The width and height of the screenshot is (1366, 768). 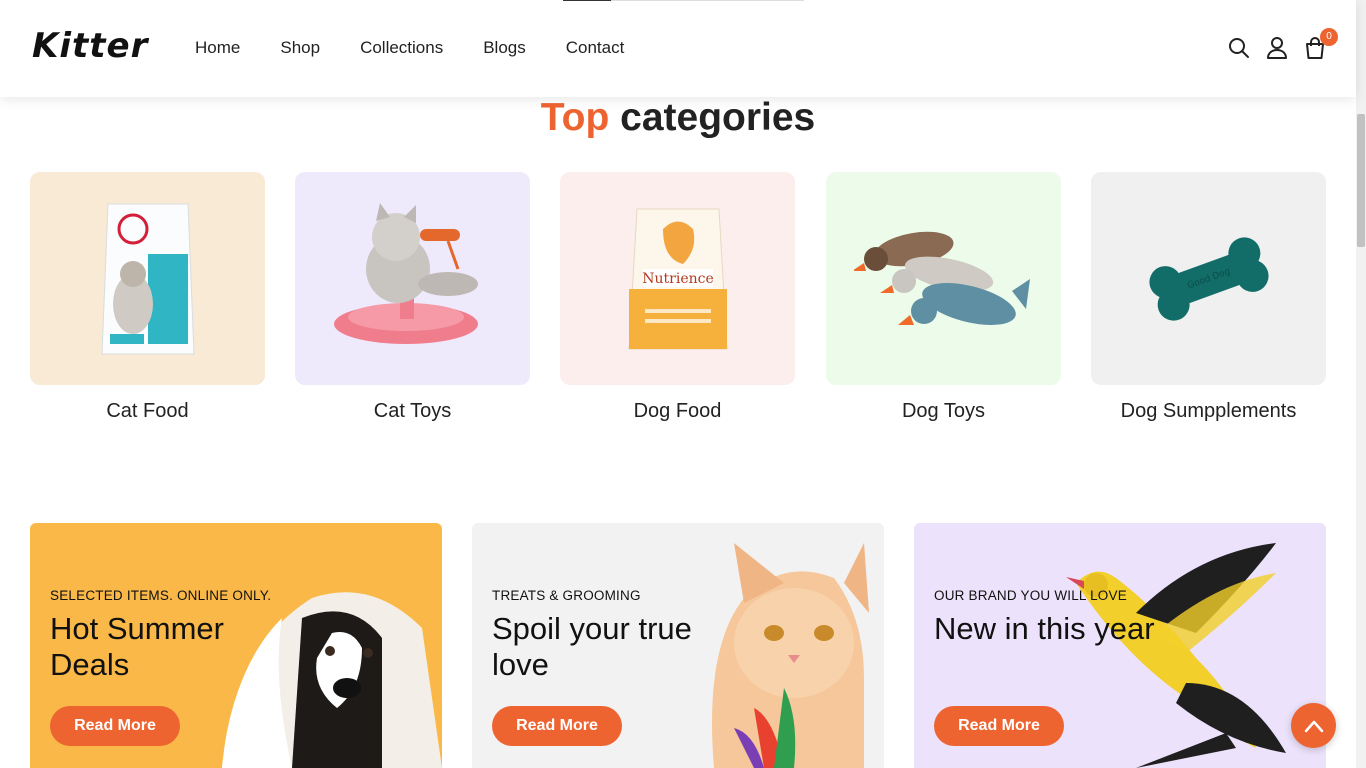 What do you see at coordinates (147, 278) in the screenshot?
I see `category-image-cat-food` at bounding box center [147, 278].